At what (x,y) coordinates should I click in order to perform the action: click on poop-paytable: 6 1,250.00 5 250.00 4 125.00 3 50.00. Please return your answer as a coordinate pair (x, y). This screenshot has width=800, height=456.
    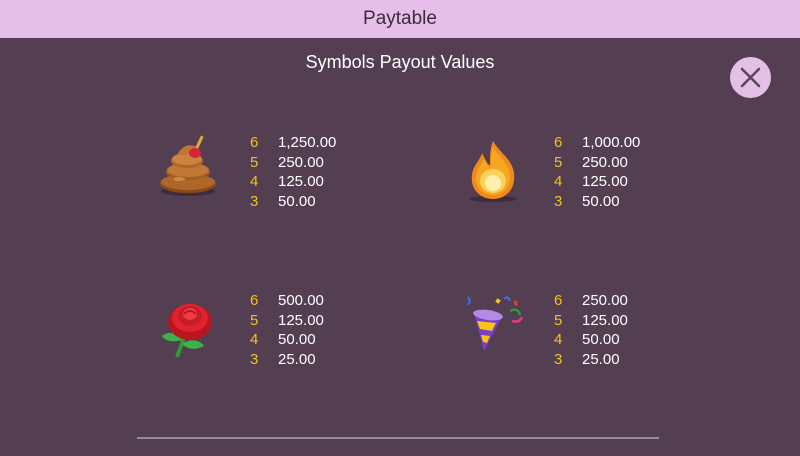
    Looking at the image, I should click on (293, 172).